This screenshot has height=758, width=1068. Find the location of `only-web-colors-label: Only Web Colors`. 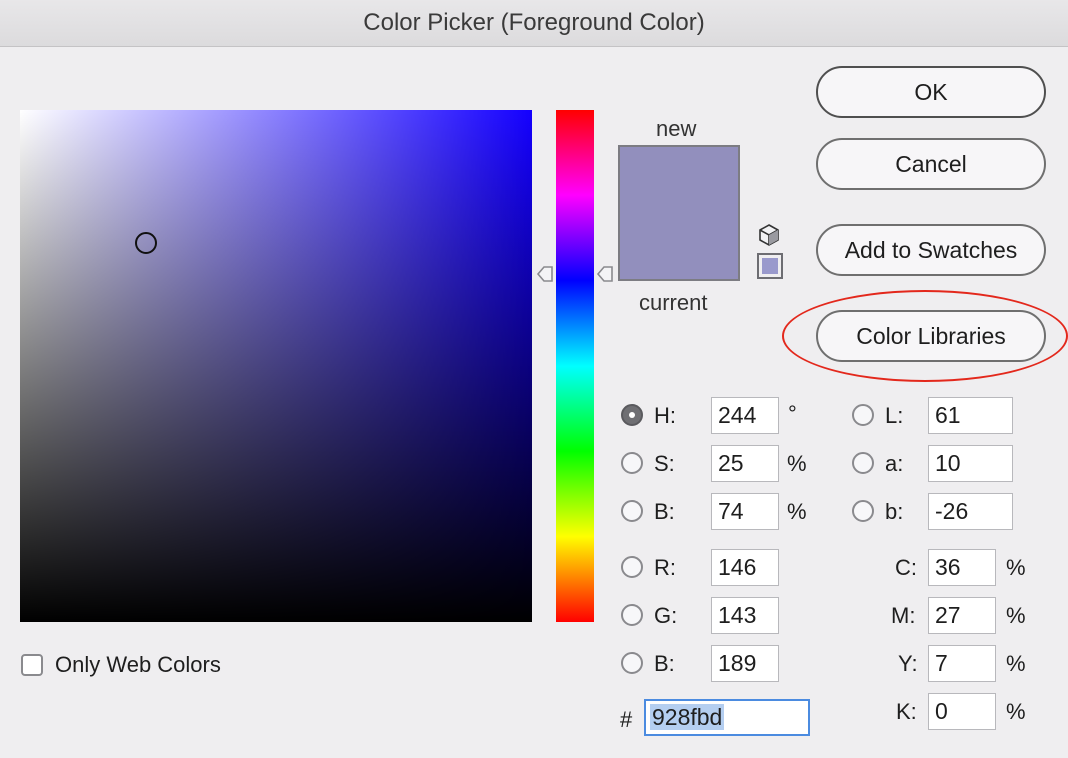

only-web-colors-label: Only Web Colors is located at coordinates (138, 664).